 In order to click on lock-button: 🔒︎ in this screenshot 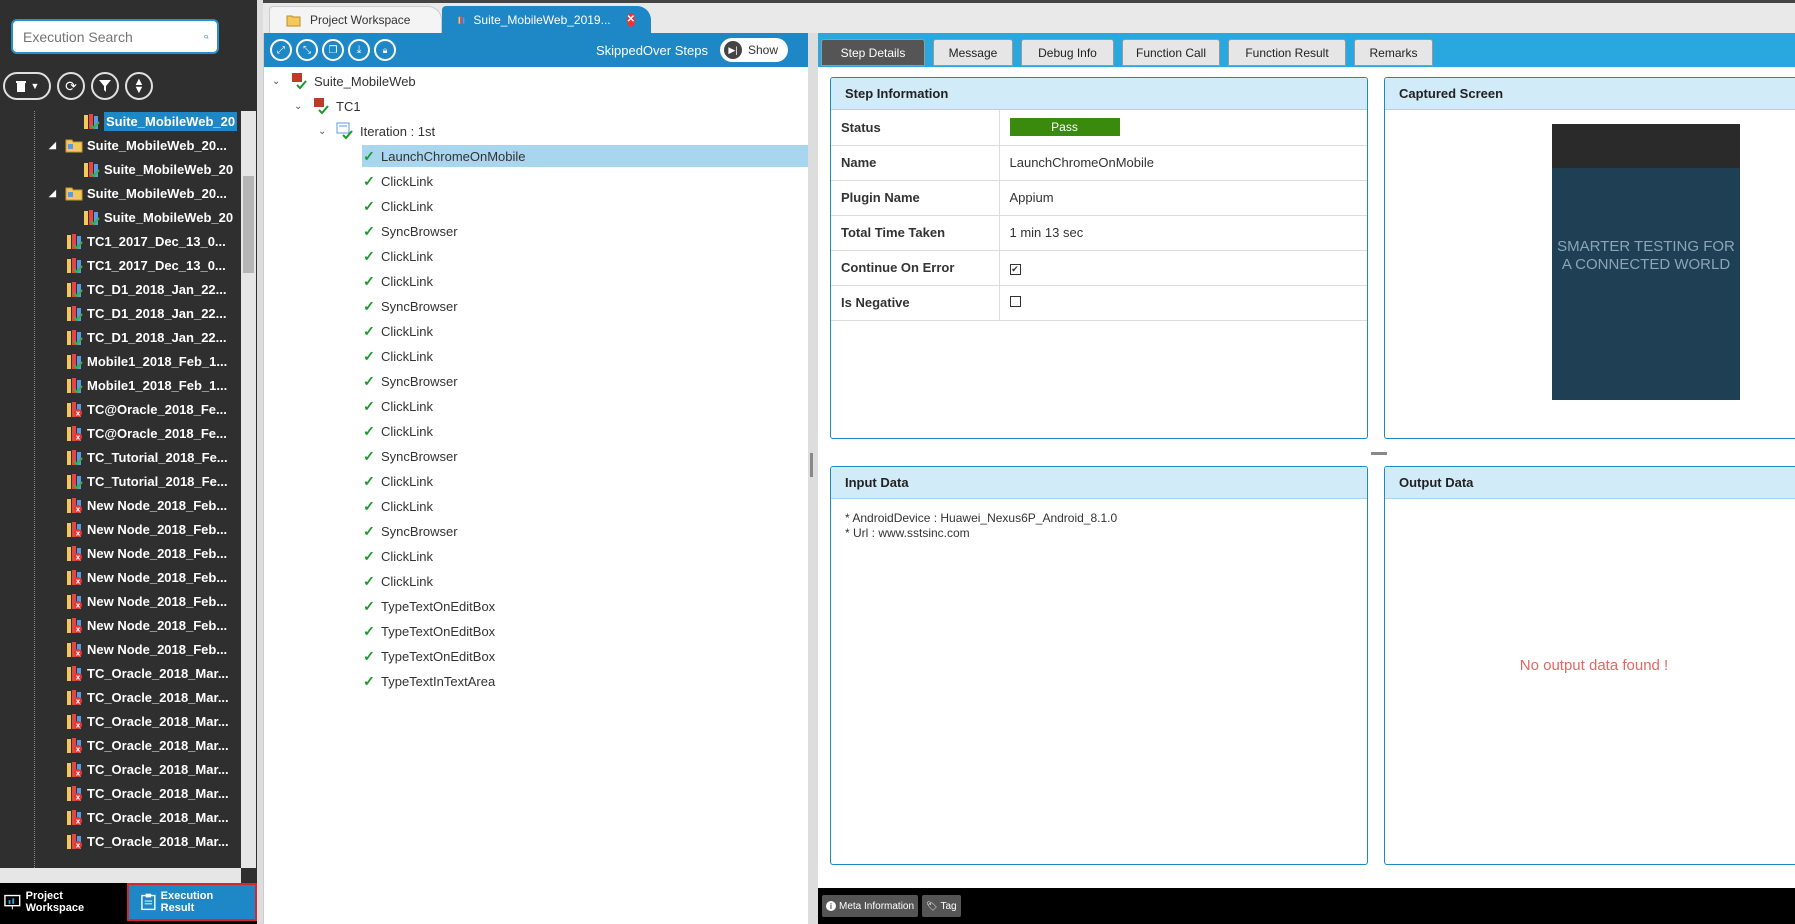, I will do `click(385, 50)`.